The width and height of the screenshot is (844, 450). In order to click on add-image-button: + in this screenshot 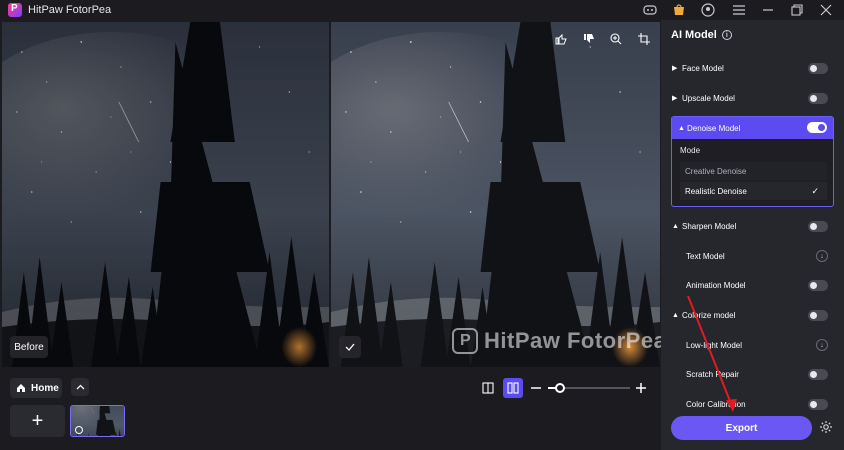, I will do `click(37, 421)`.